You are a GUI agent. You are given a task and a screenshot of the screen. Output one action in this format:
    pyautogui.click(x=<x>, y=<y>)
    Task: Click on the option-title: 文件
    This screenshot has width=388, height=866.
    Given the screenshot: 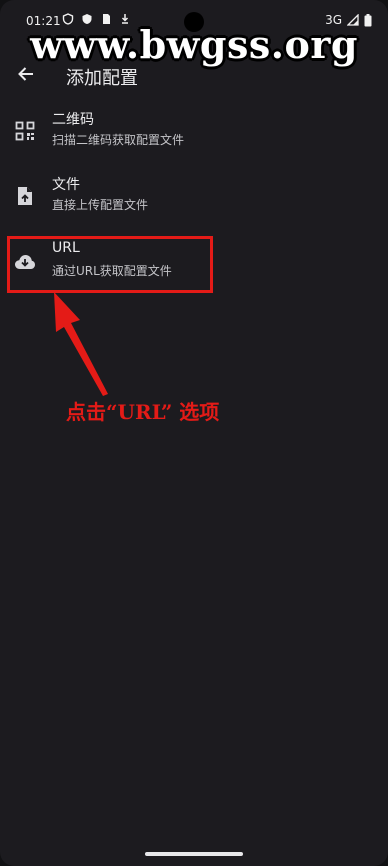 What is the action you would take?
    pyautogui.click(x=66, y=185)
    